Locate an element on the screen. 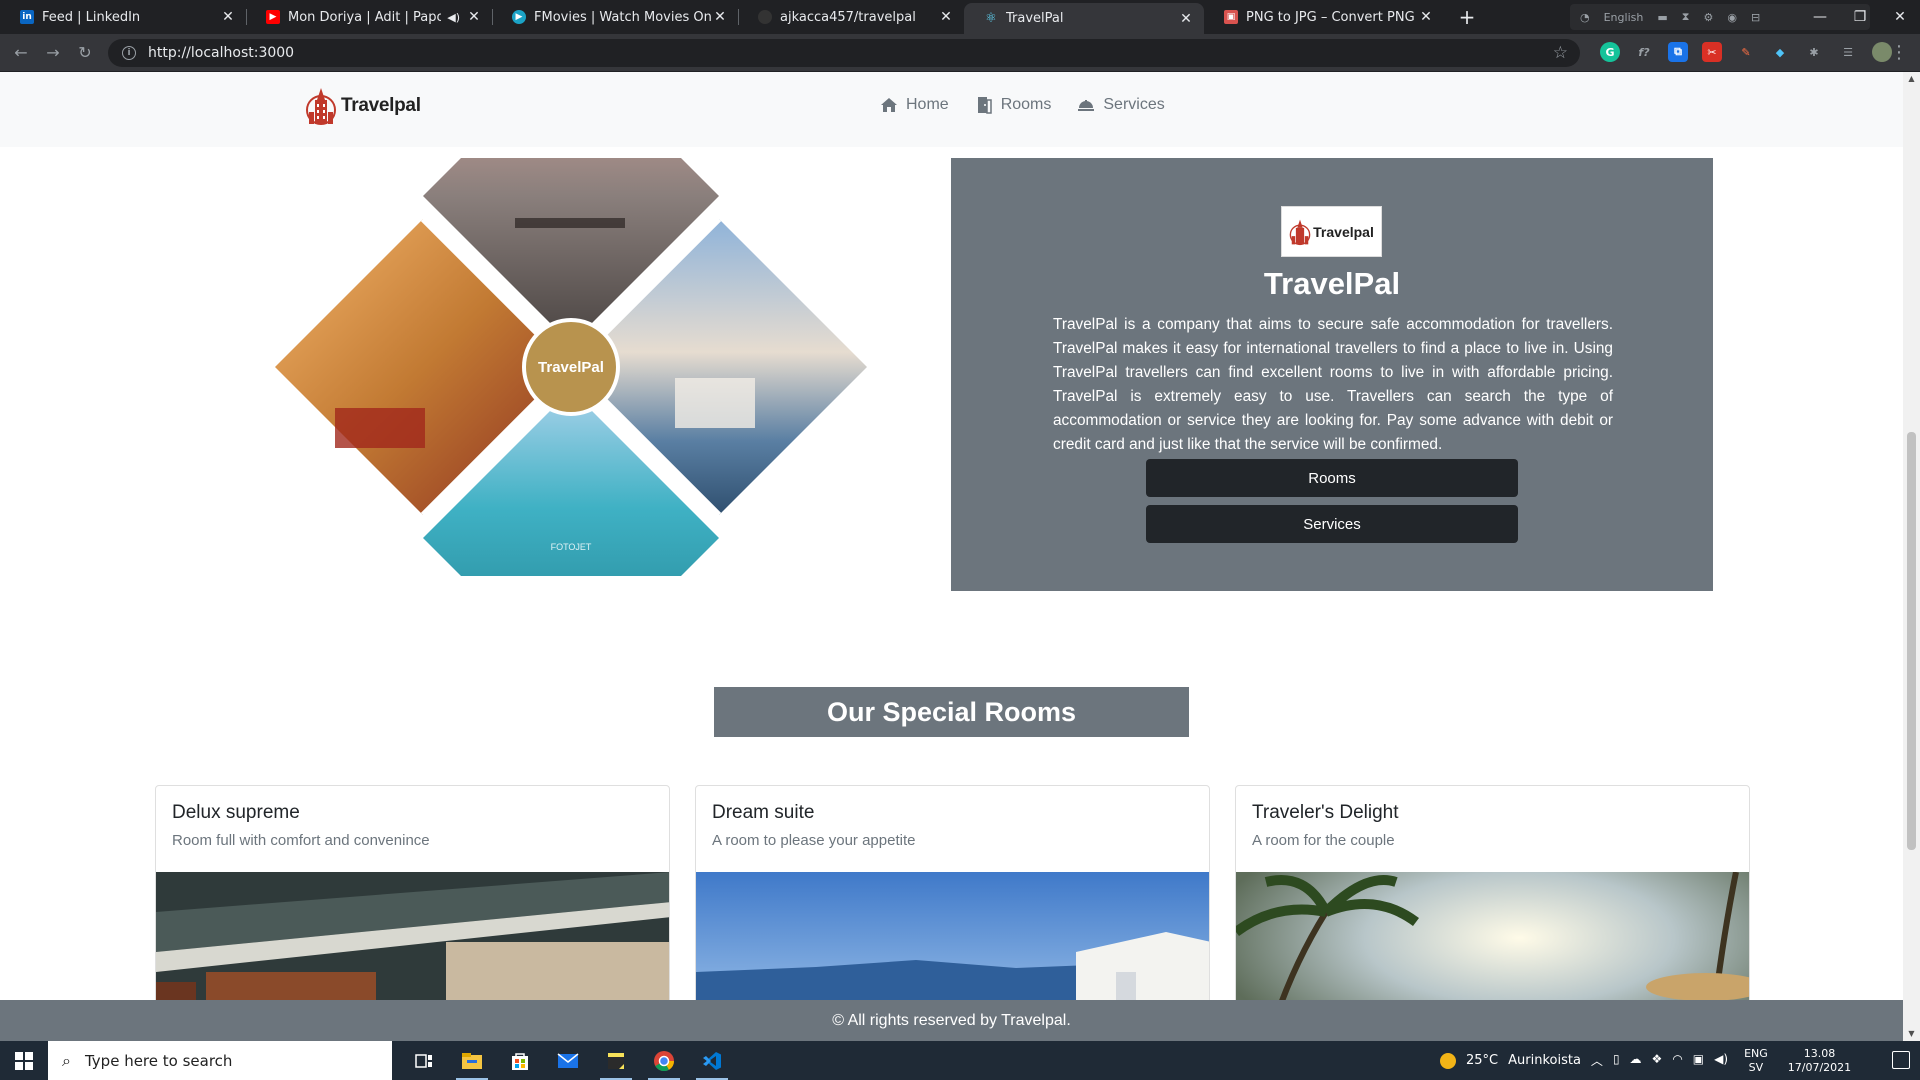 The width and height of the screenshot is (1920, 1080). tab-title: FMovies | Watch Movies Online F is located at coordinates (623, 17).